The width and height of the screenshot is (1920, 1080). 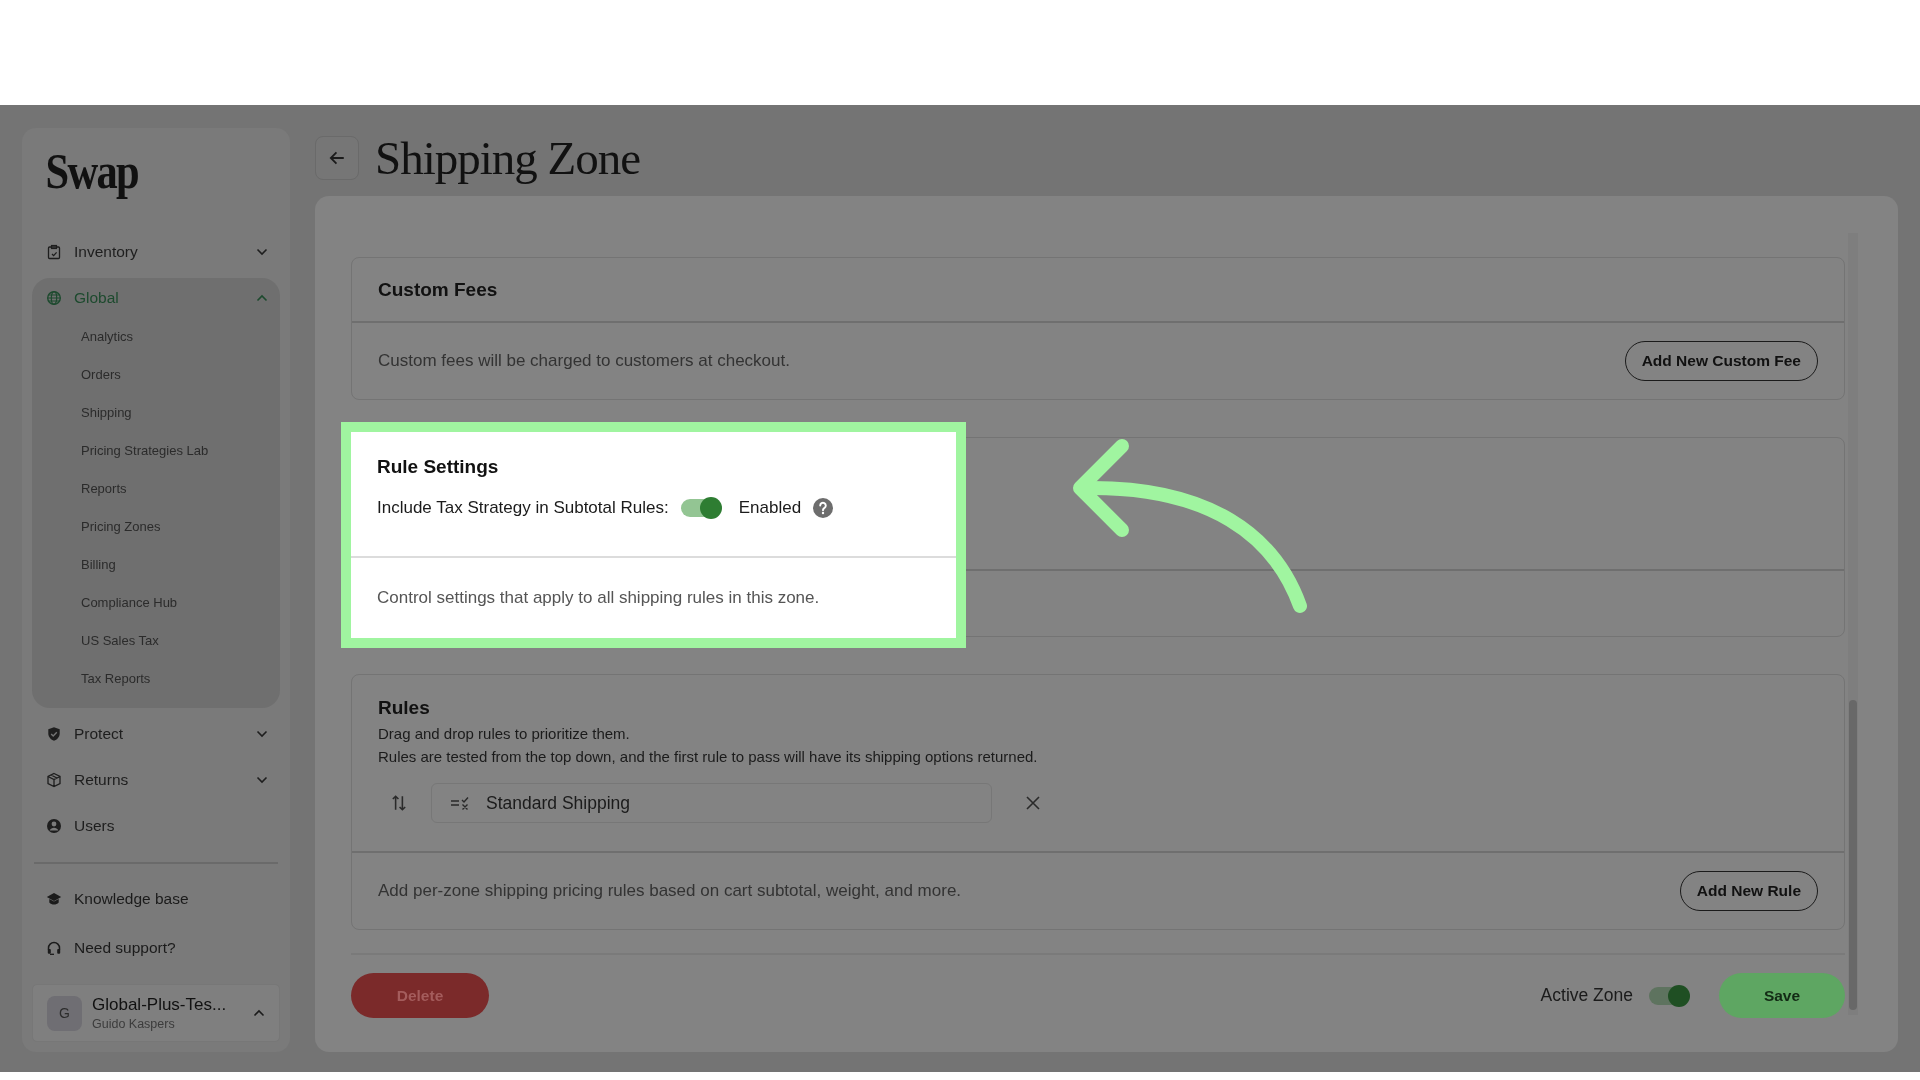 What do you see at coordinates (1586, 995) in the screenshot?
I see `active-zone-label: Active Zone` at bounding box center [1586, 995].